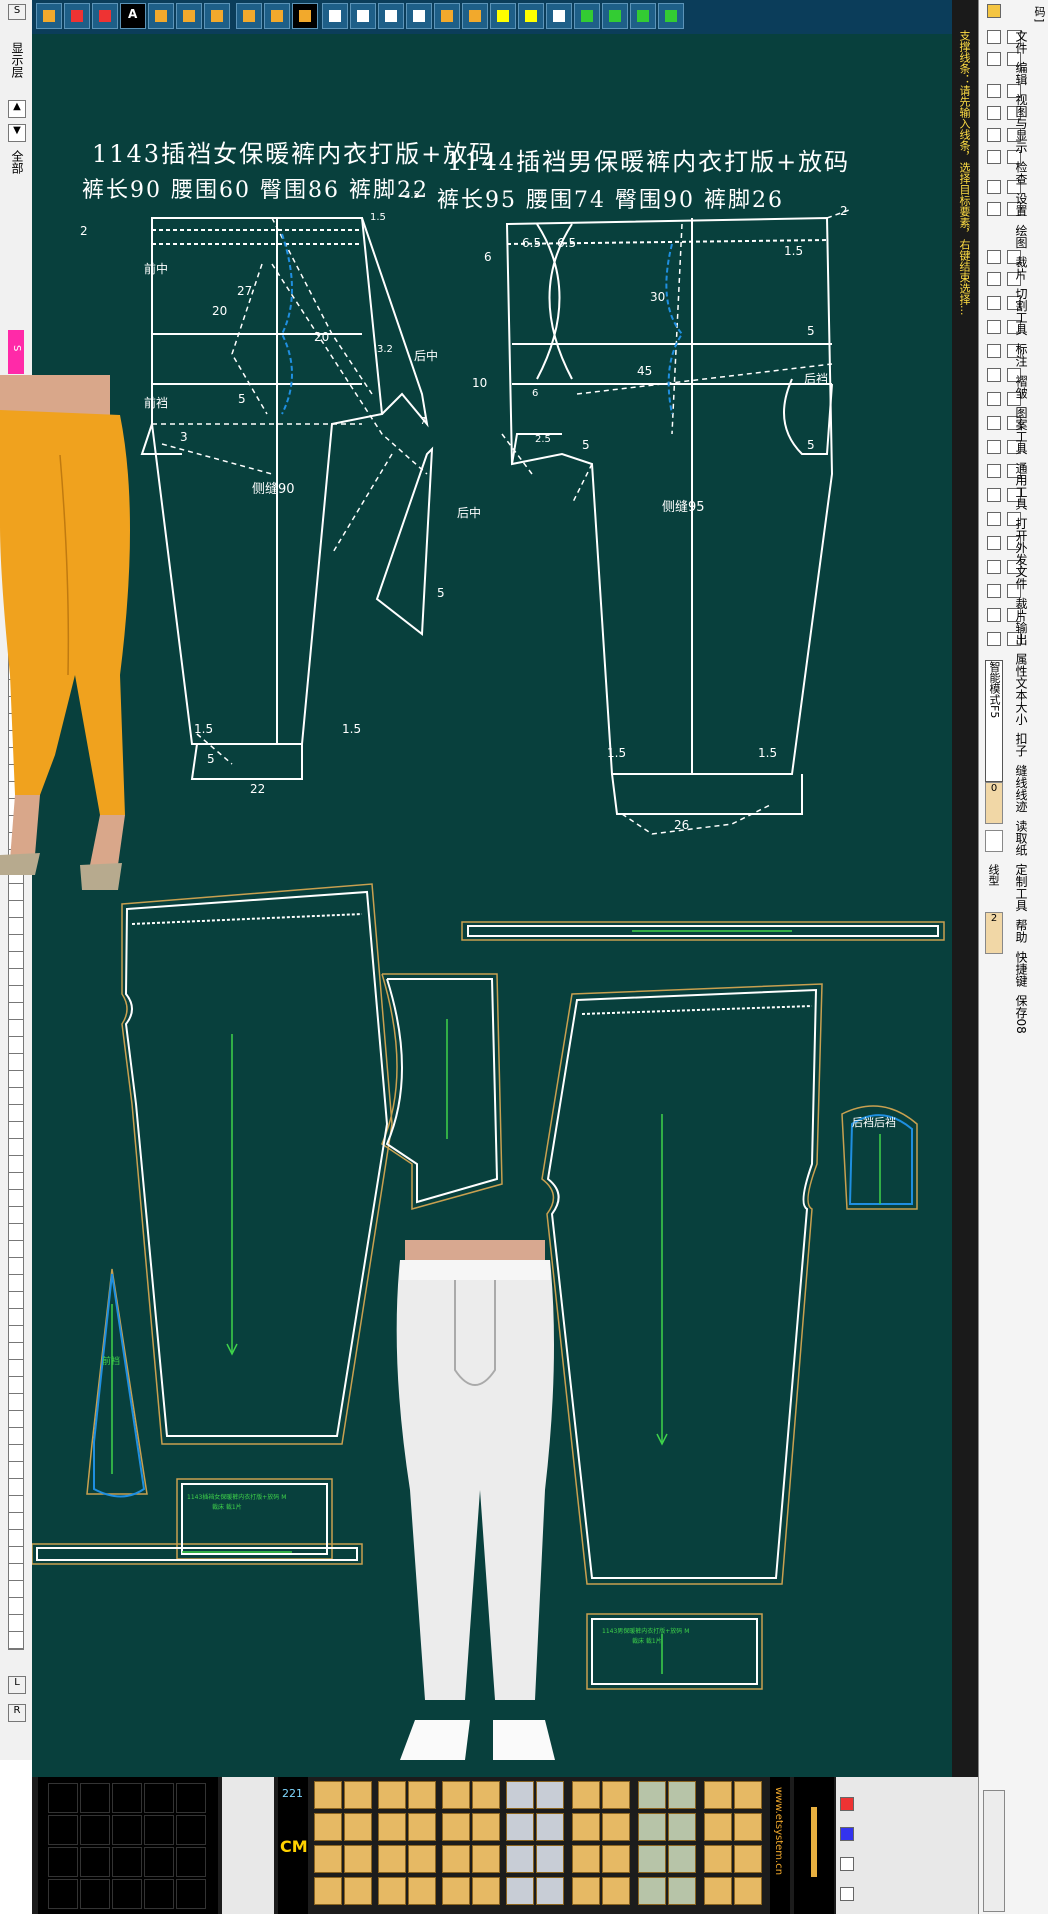  Describe the element at coordinates (550, 1795) in the screenshot. I see `bt-sparkle-icon` at that location.